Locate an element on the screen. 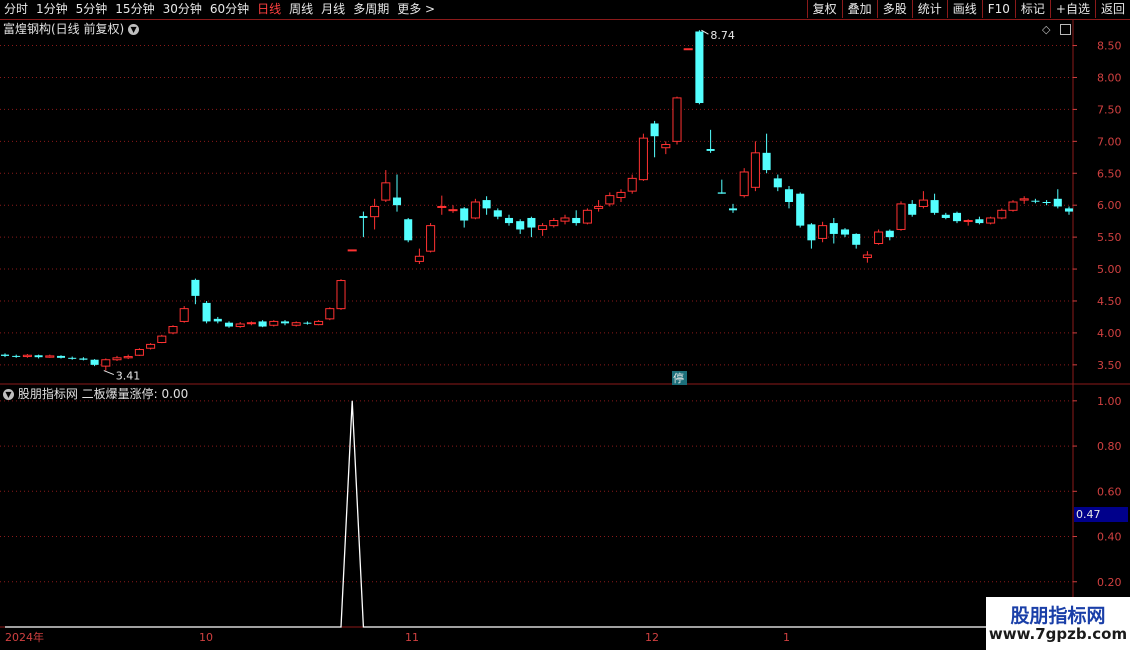  indicator-axis: 0.20 0.40 0.60 0.80 1.00 is located at coordinates (1097, 492).